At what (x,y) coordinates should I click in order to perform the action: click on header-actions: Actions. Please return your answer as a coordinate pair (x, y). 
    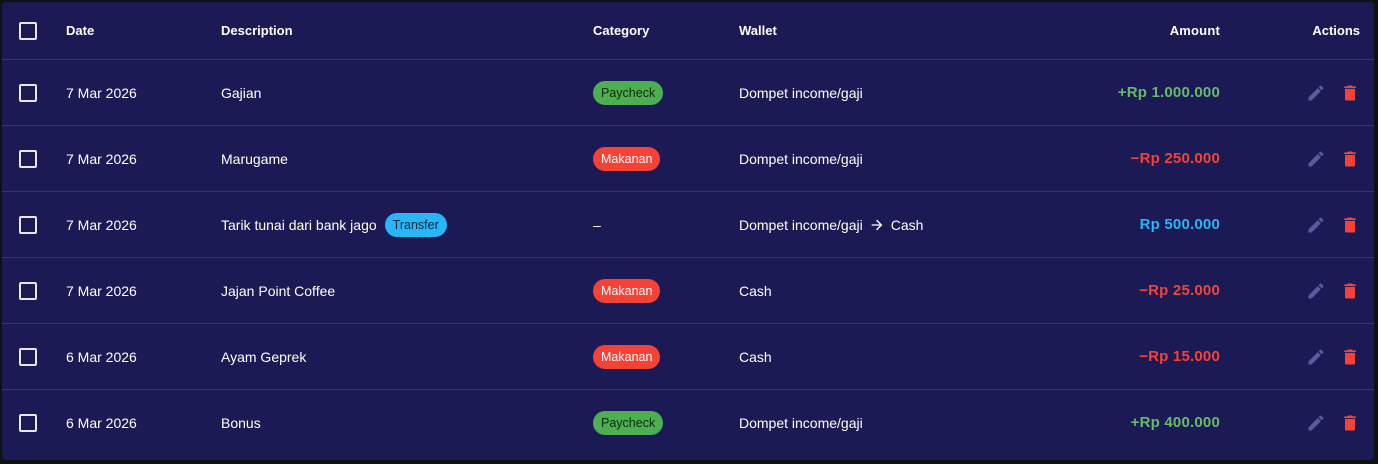
    Looking at the image, I should click on (1336, 30).